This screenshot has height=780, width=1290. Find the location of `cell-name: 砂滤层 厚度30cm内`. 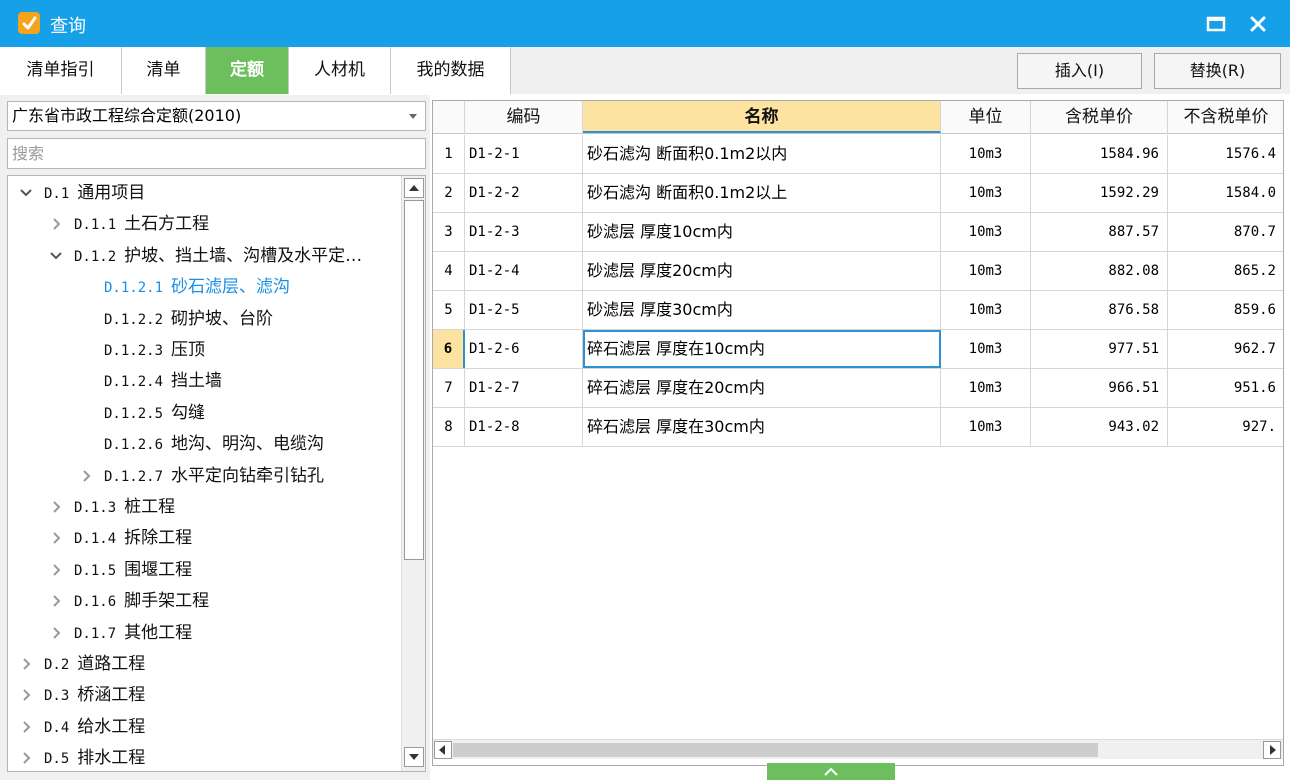

cell-name: 砂滤层 厚度30cm内 is located at coordinates (762, 310).